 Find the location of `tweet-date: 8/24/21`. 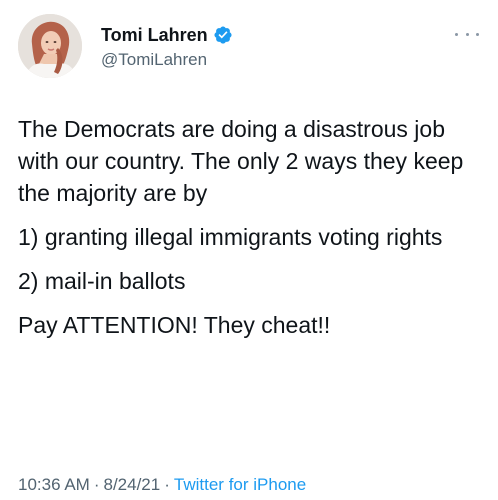

tweet-date: 8/24/21 is located at coordinates (132, 484).